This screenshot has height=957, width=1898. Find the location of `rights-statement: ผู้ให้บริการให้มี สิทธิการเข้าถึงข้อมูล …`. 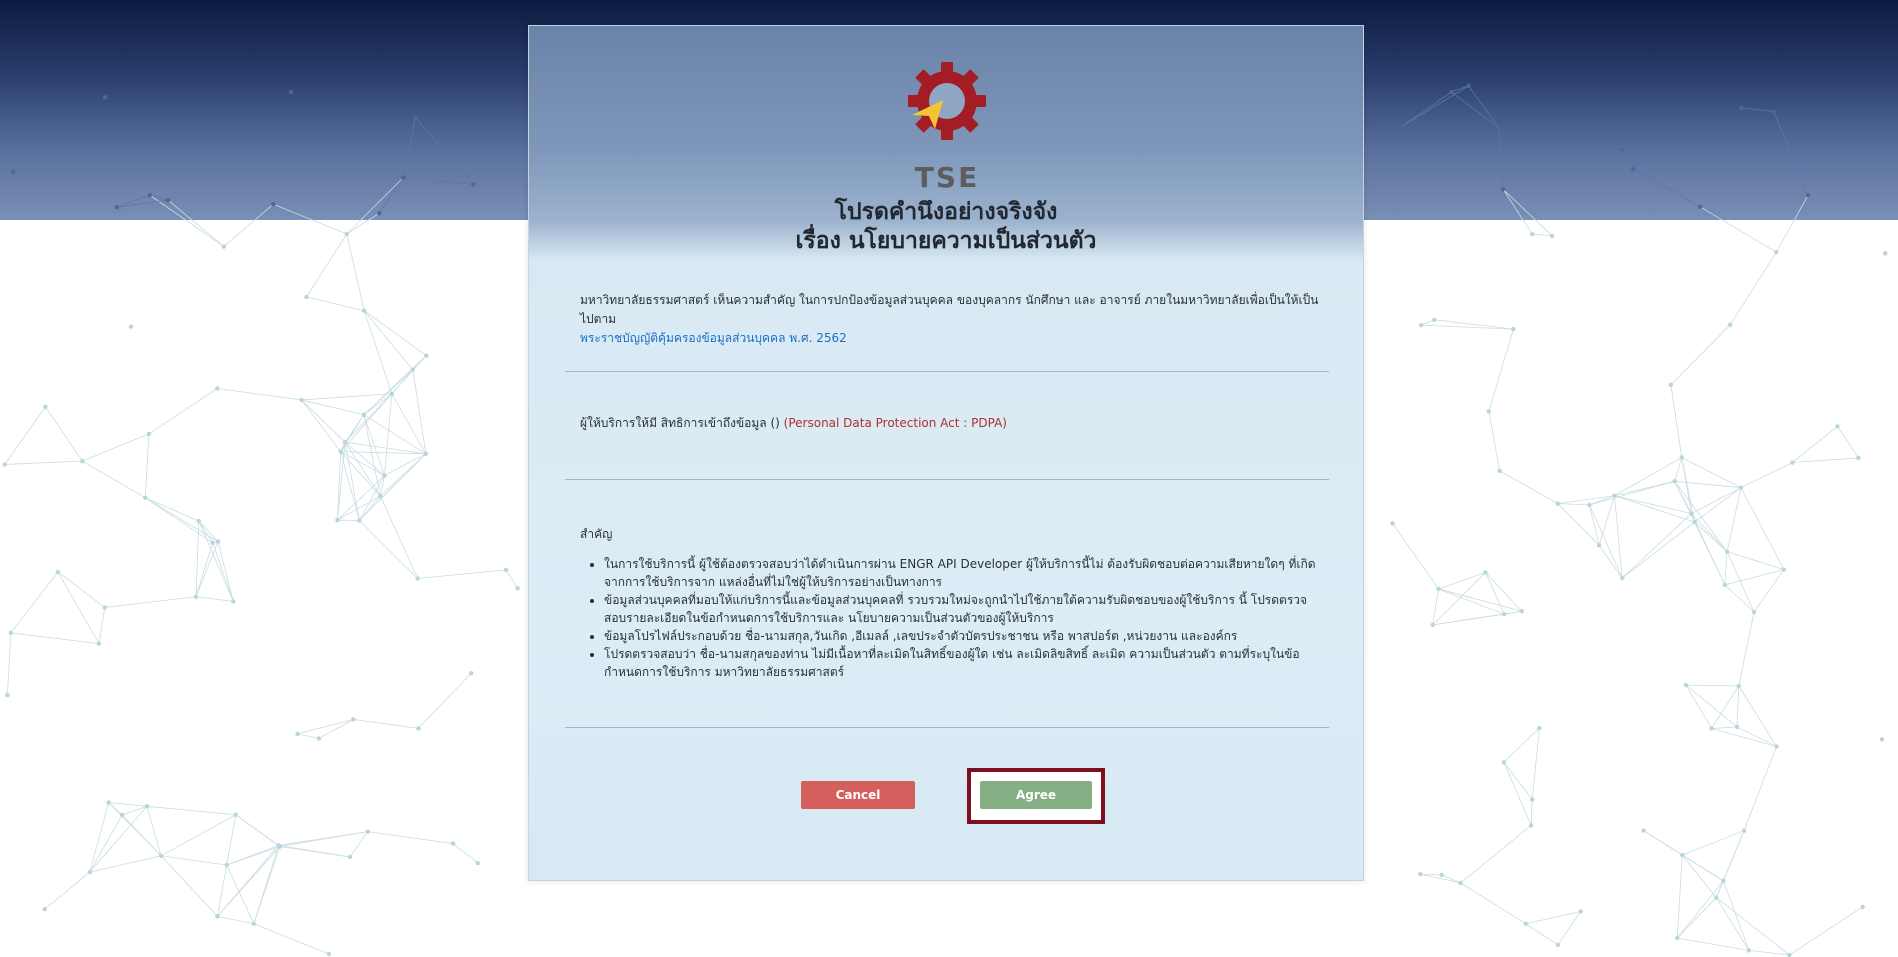

rights-statement: ผู้ให้บริการให้มี สิทธิการเข้าถึงข้อมูล … is located at coordinates (793, 423).